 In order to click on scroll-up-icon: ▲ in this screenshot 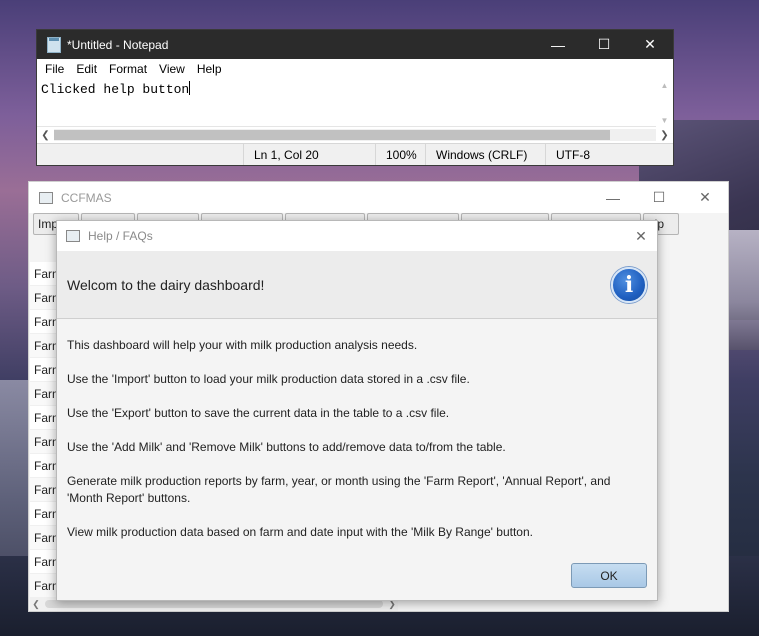, I will do `click(665, 85)`.